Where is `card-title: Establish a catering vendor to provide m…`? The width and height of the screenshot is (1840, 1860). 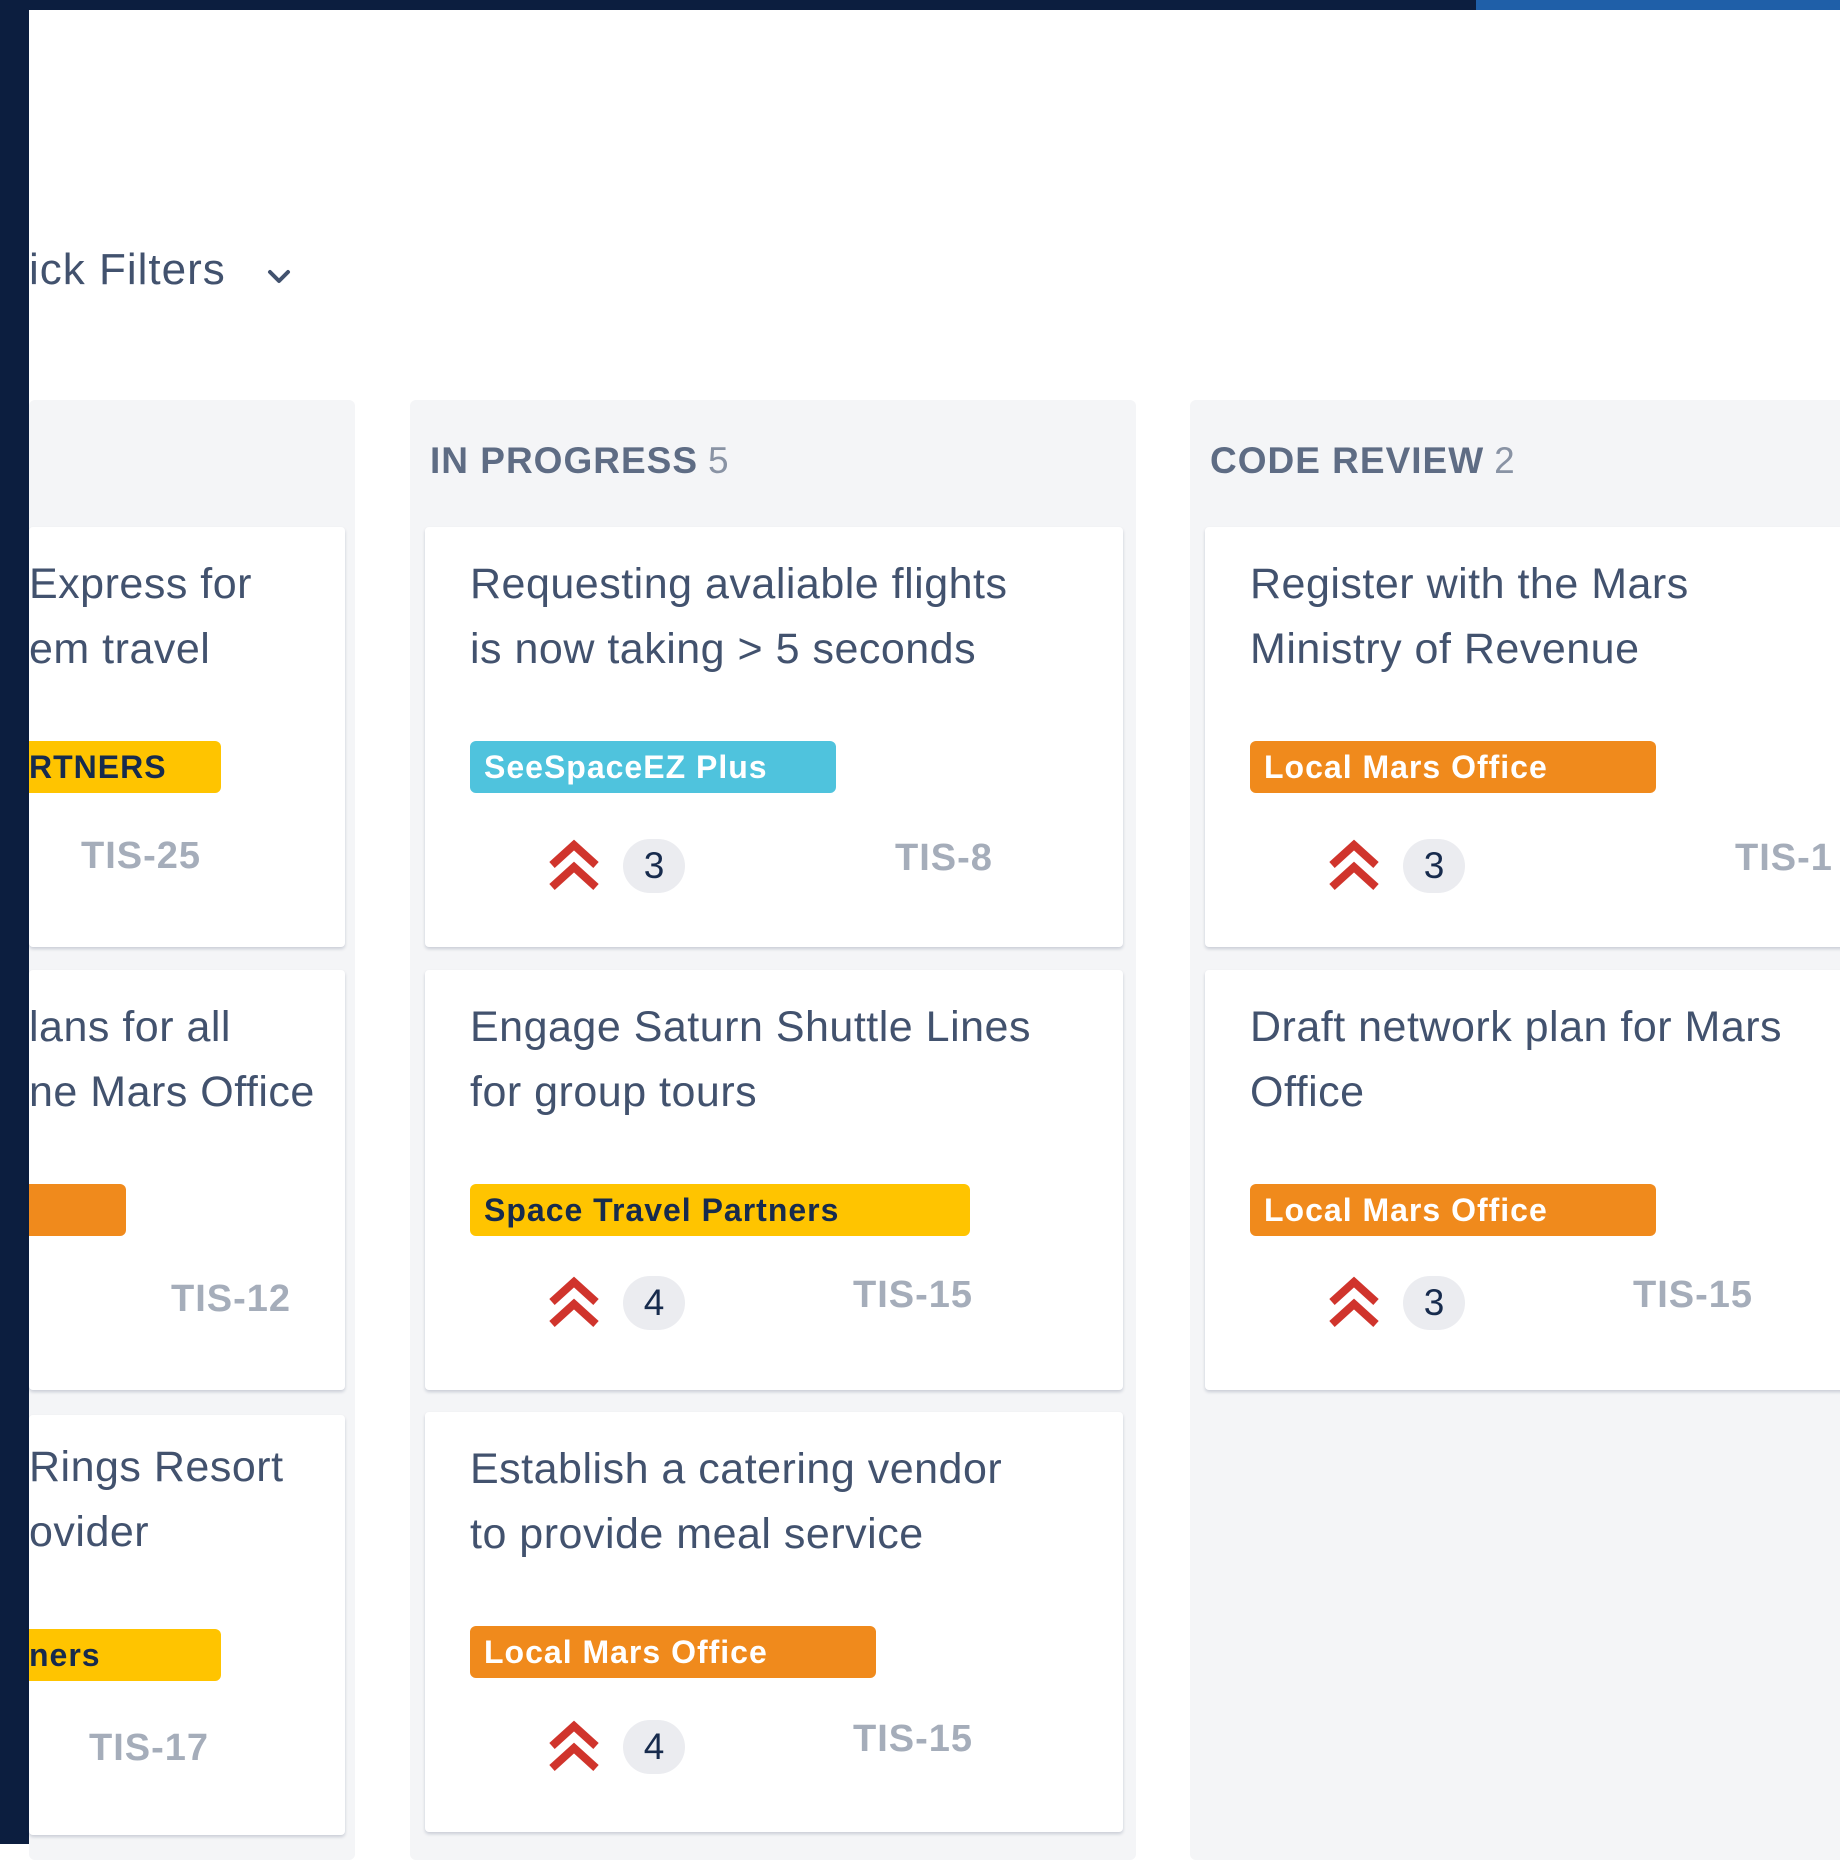
card-title: Establish a catering vendor to provide m… is located at coordinates (736, 1501).